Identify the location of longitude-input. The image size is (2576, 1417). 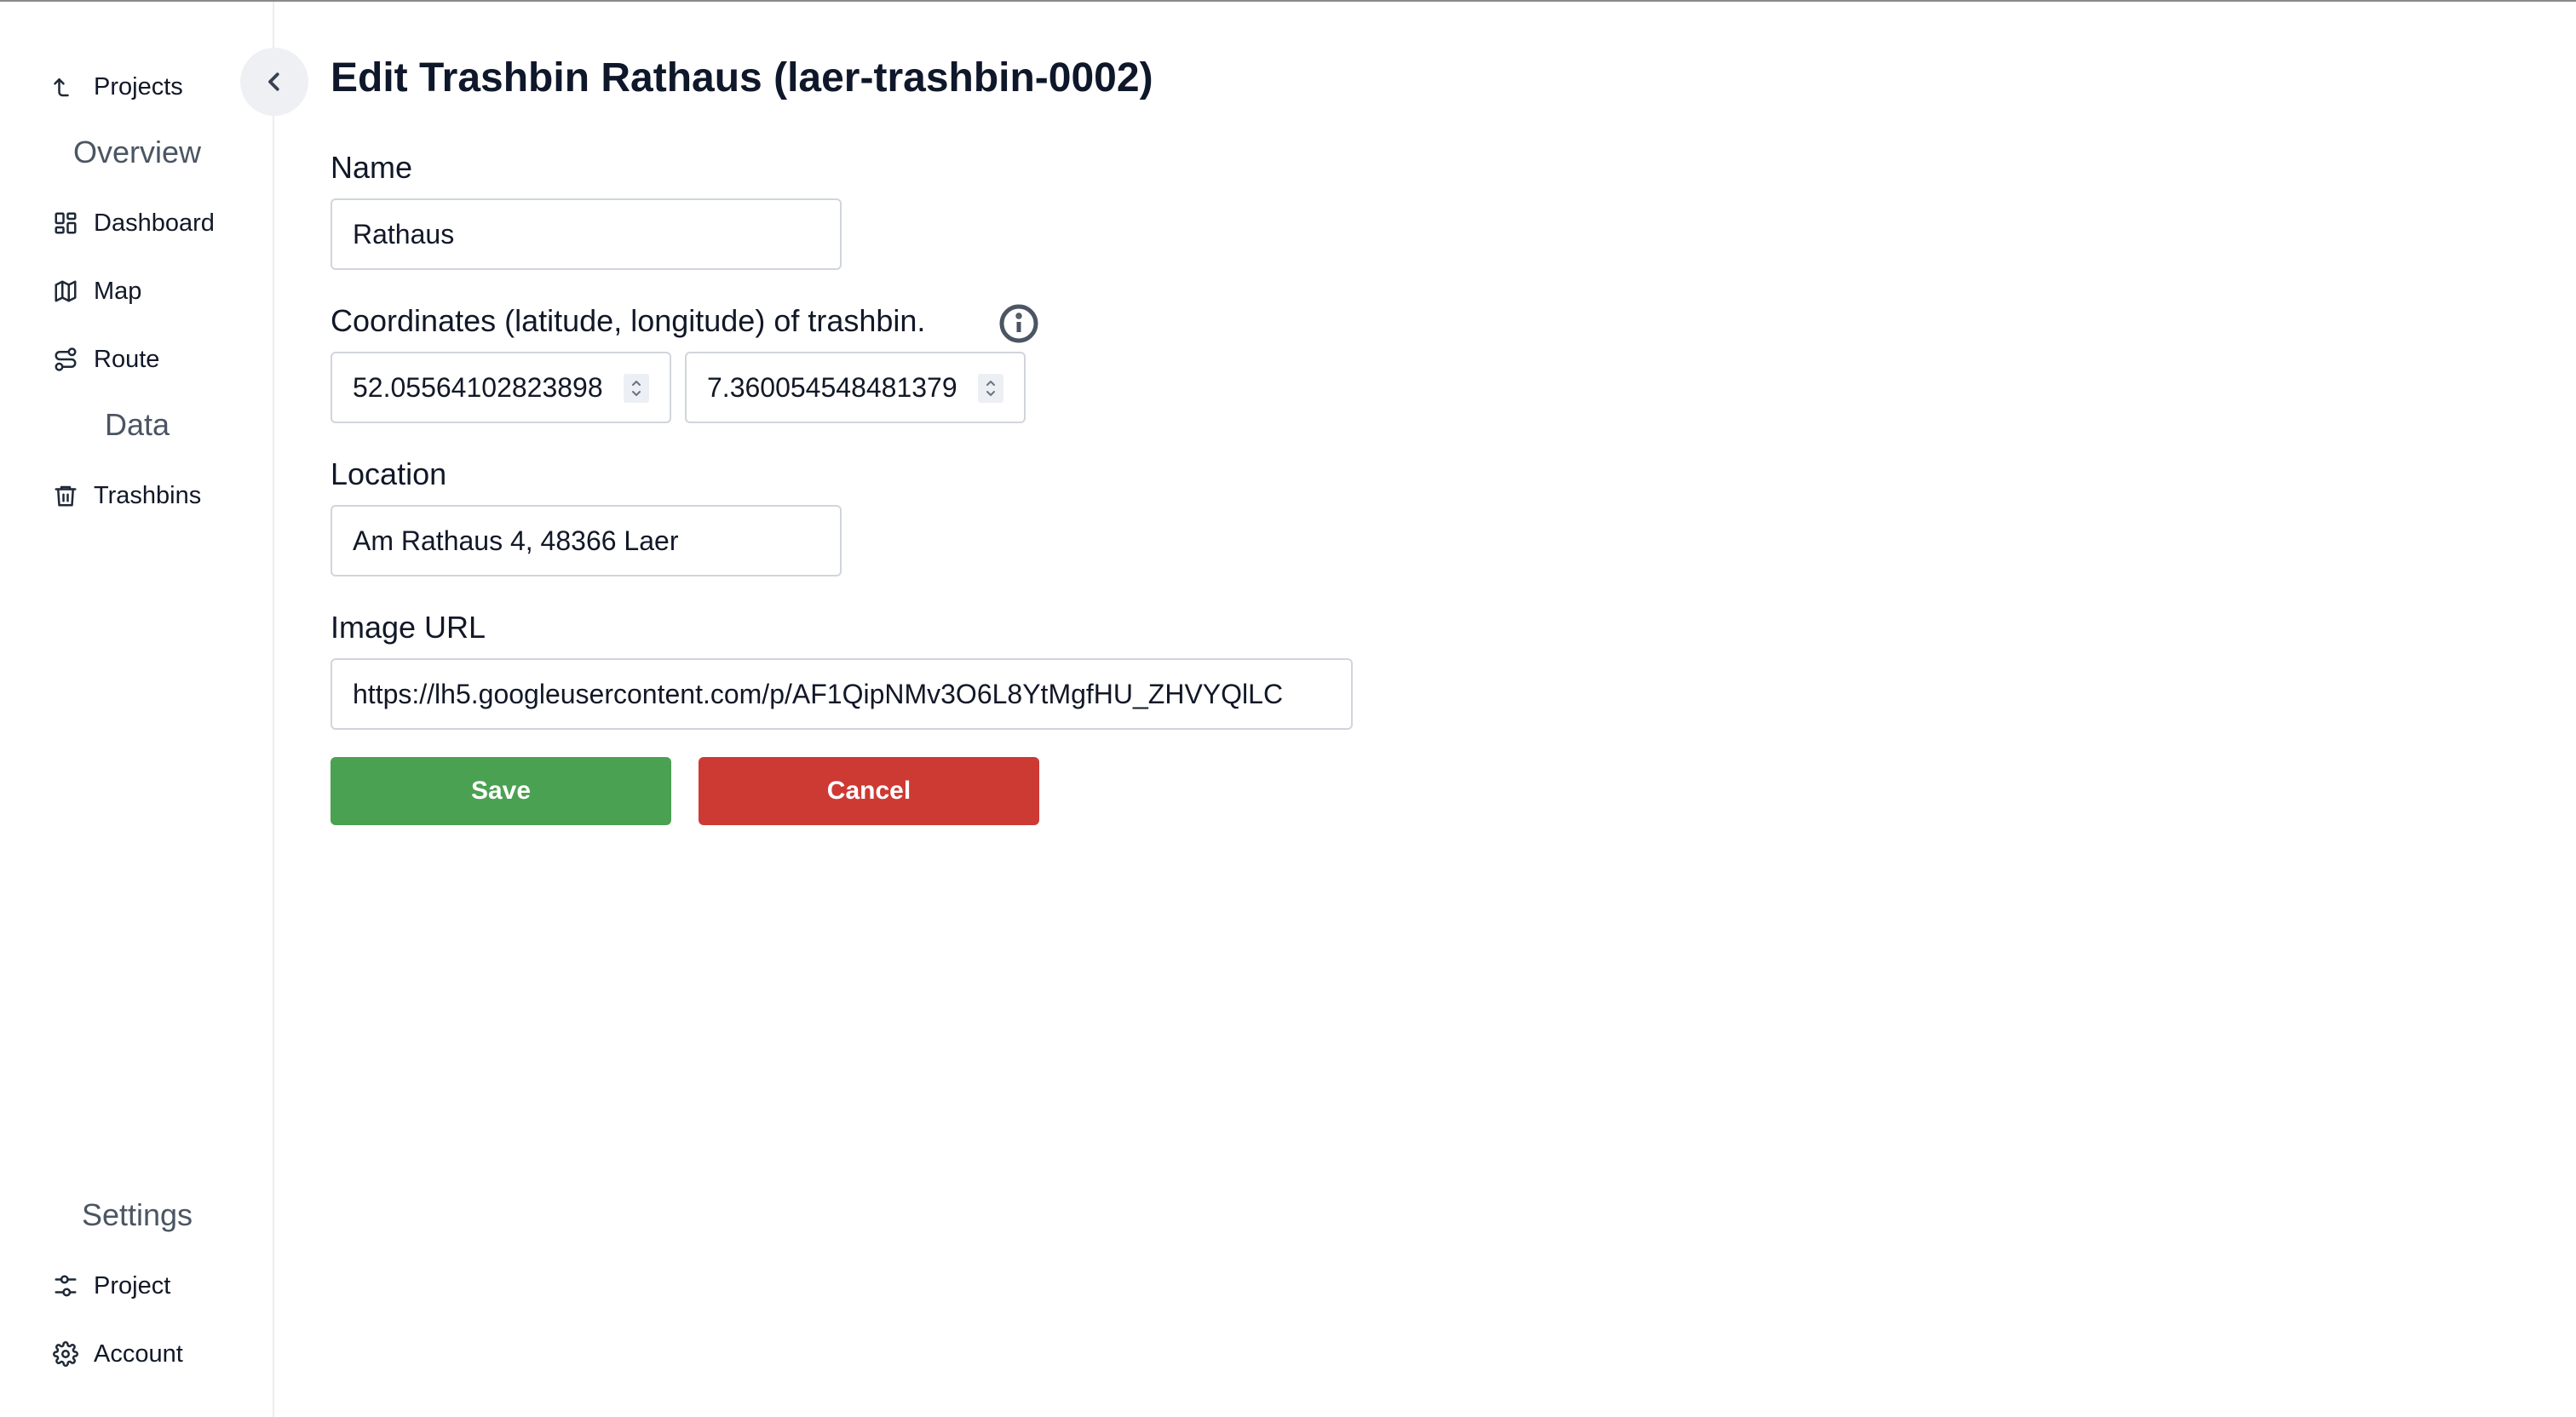
(842, 387).